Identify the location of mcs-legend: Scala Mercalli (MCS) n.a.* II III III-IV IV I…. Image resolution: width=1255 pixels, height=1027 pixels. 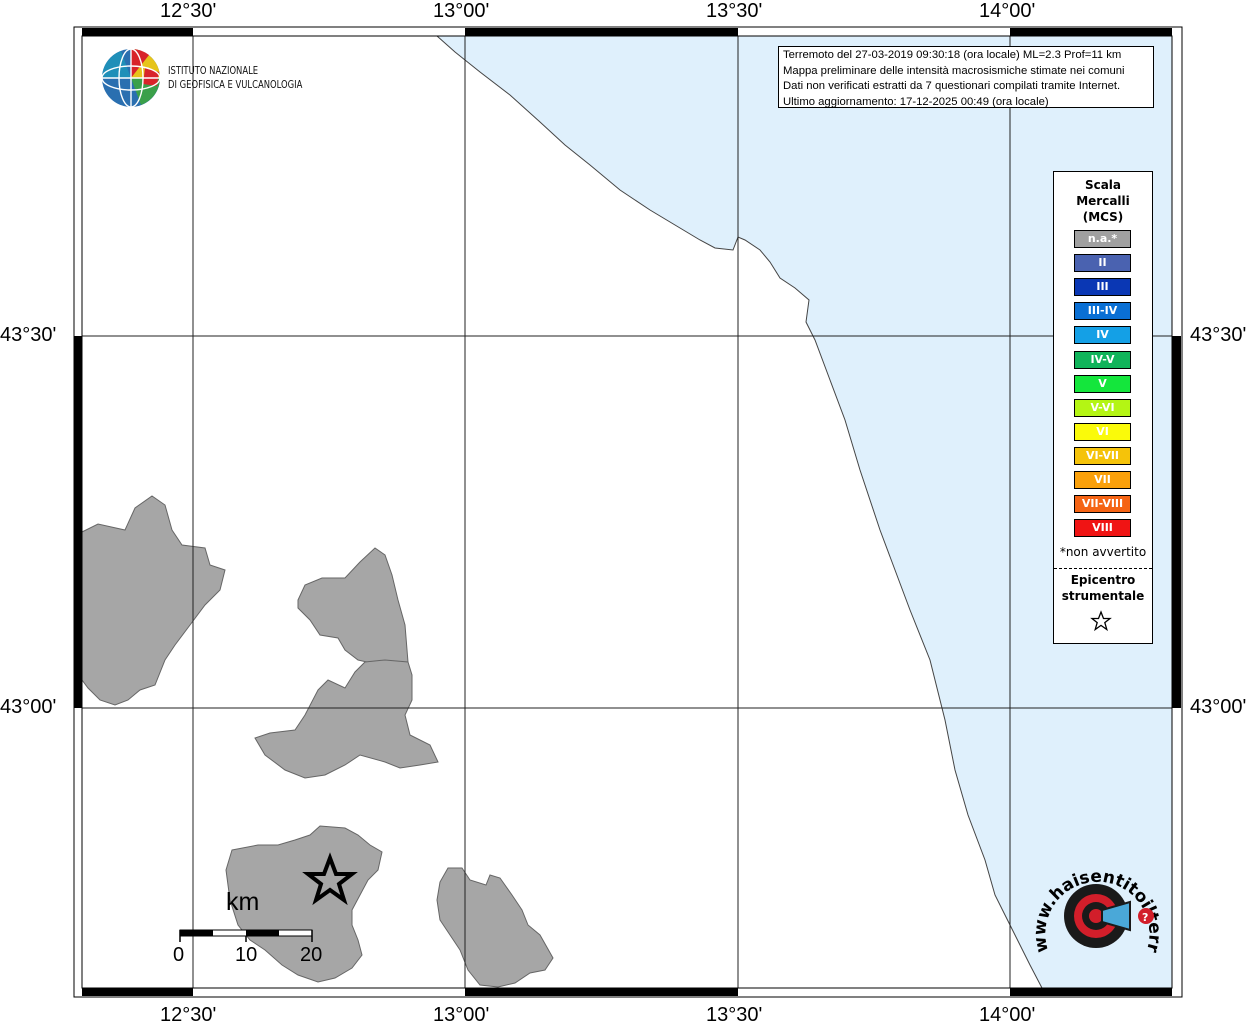
(1103, 407).